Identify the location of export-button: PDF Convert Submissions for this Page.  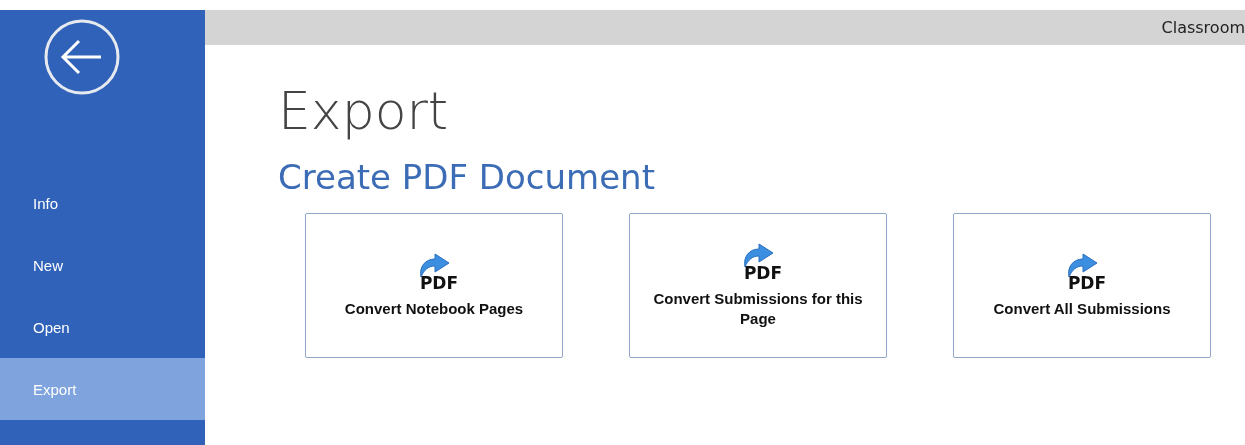
(758, 285).